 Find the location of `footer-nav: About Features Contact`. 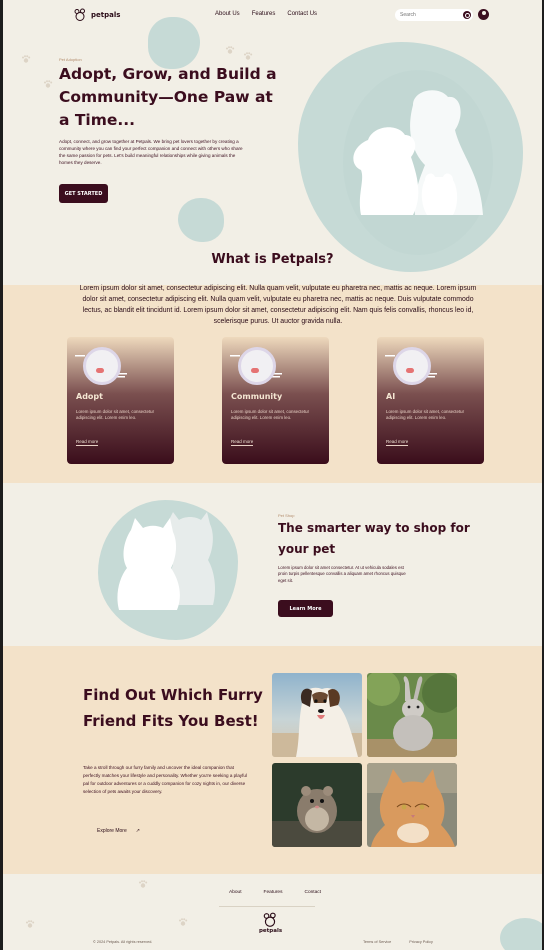

footer-nav: About Features Contact is located at coordinates (275, 892).